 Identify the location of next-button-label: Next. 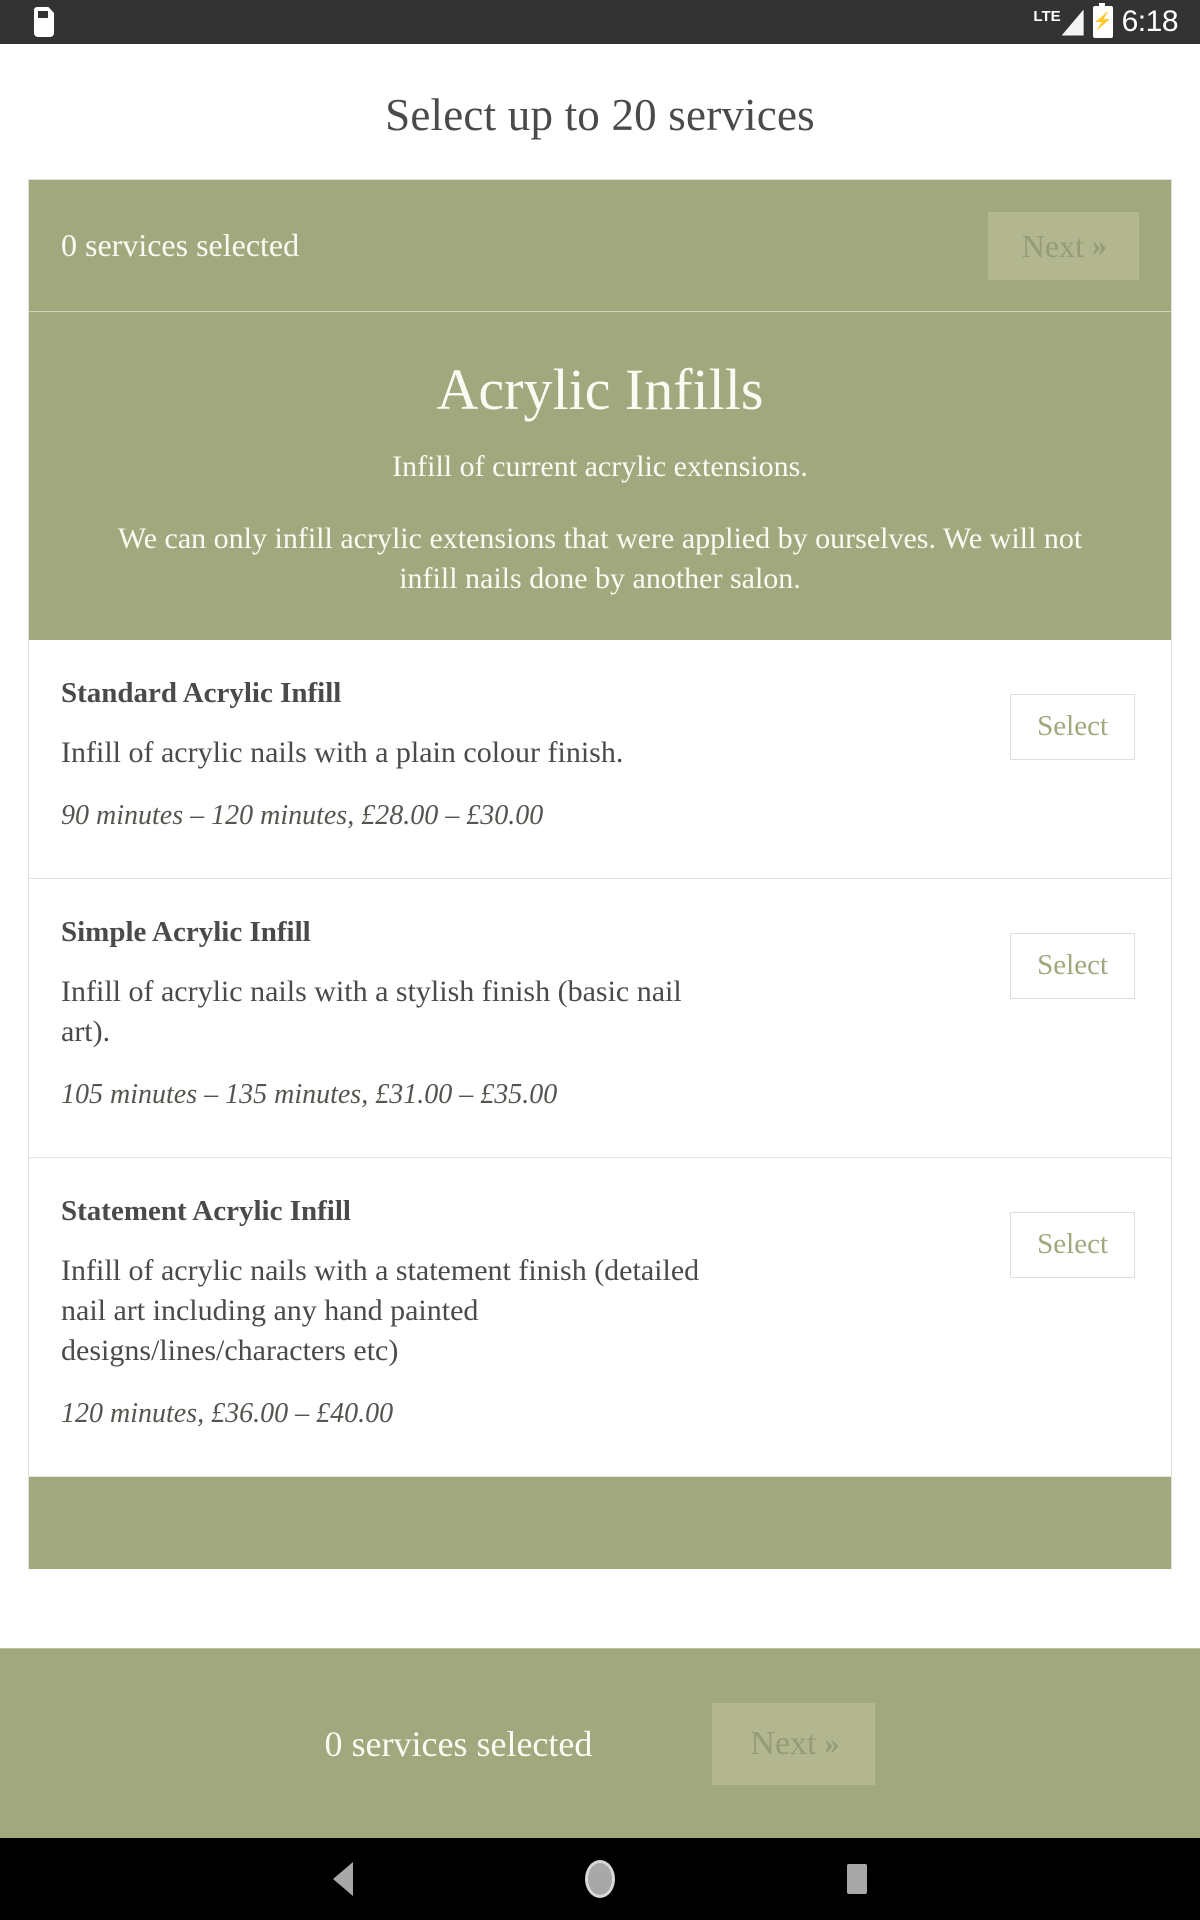
(1052, 245).